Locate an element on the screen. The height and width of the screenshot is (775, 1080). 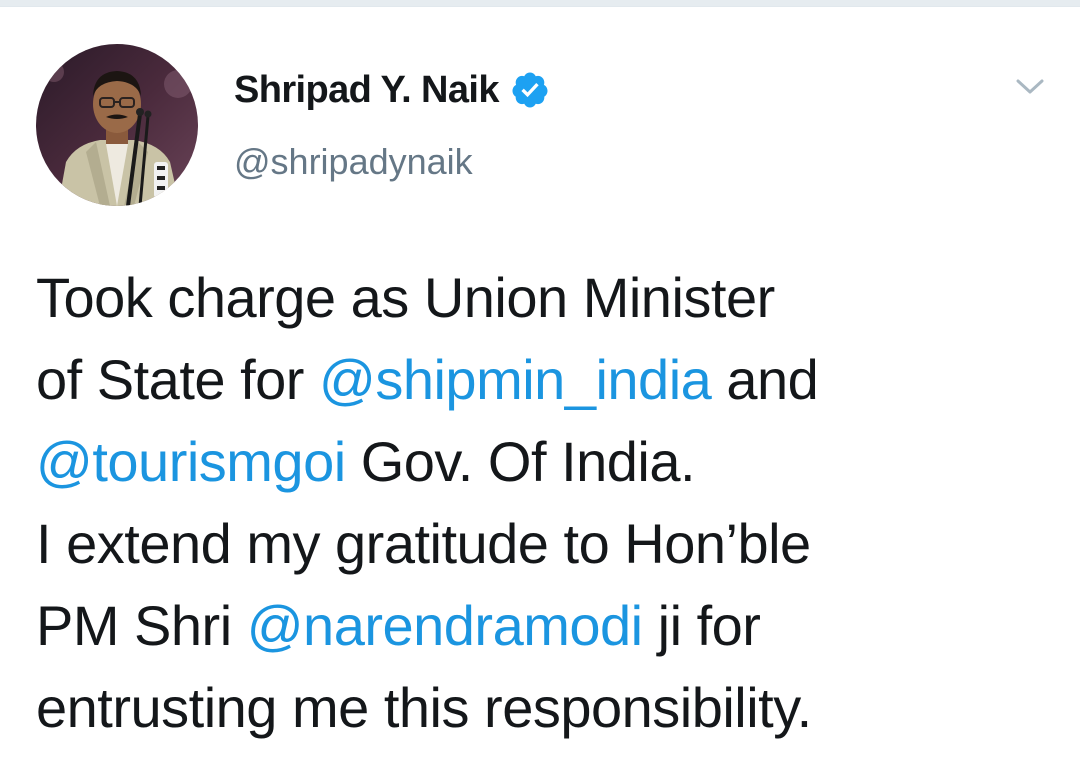
tweet-text-line: @tourismgoi Gov. Of India. is located at coordinates (541, 462).